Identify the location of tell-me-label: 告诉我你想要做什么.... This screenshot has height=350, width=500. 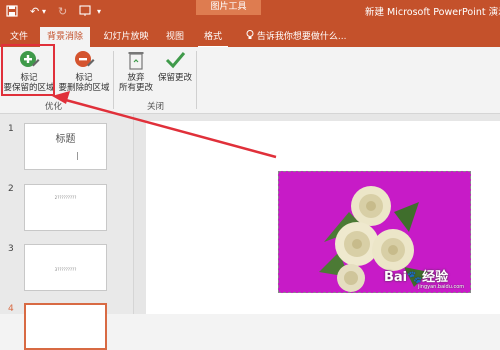
(301, 37).